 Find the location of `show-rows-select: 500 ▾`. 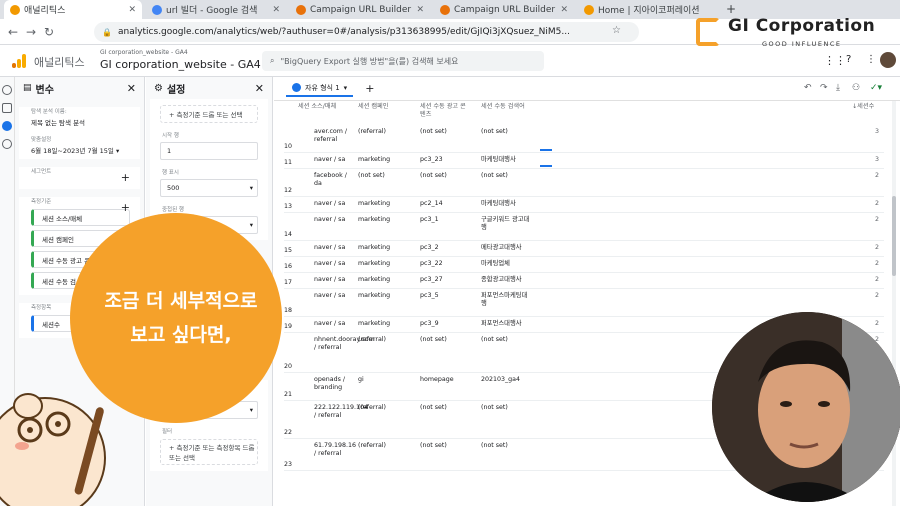

show-rows-select: 500 ▾ is located at coordinates (209, 188).